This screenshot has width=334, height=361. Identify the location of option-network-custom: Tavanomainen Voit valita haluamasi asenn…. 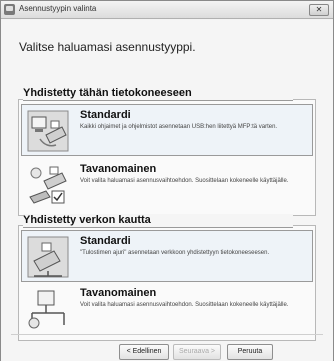
(167, 308).